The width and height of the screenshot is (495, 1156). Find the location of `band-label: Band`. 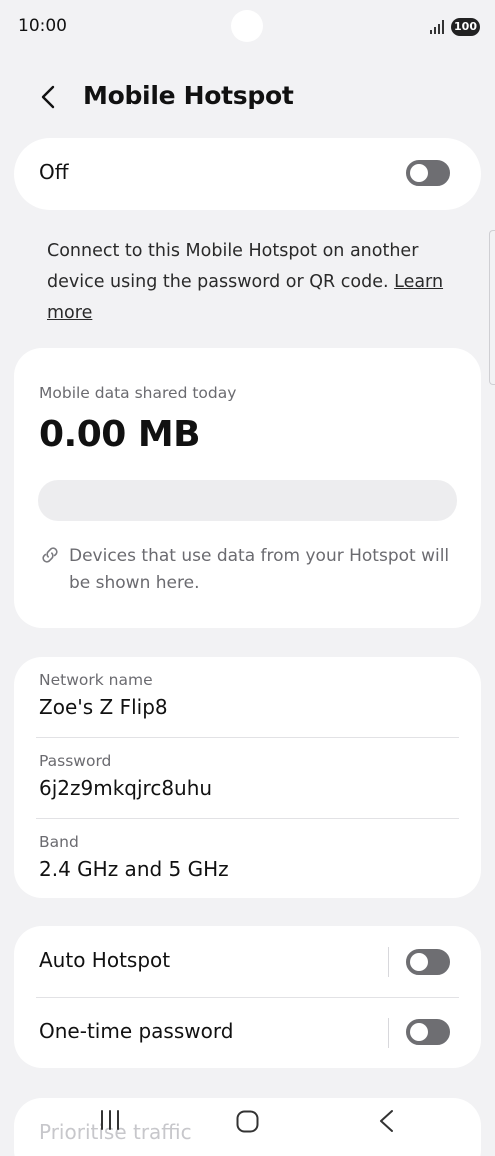

band-label: Band is located at coordinates (59, 842).